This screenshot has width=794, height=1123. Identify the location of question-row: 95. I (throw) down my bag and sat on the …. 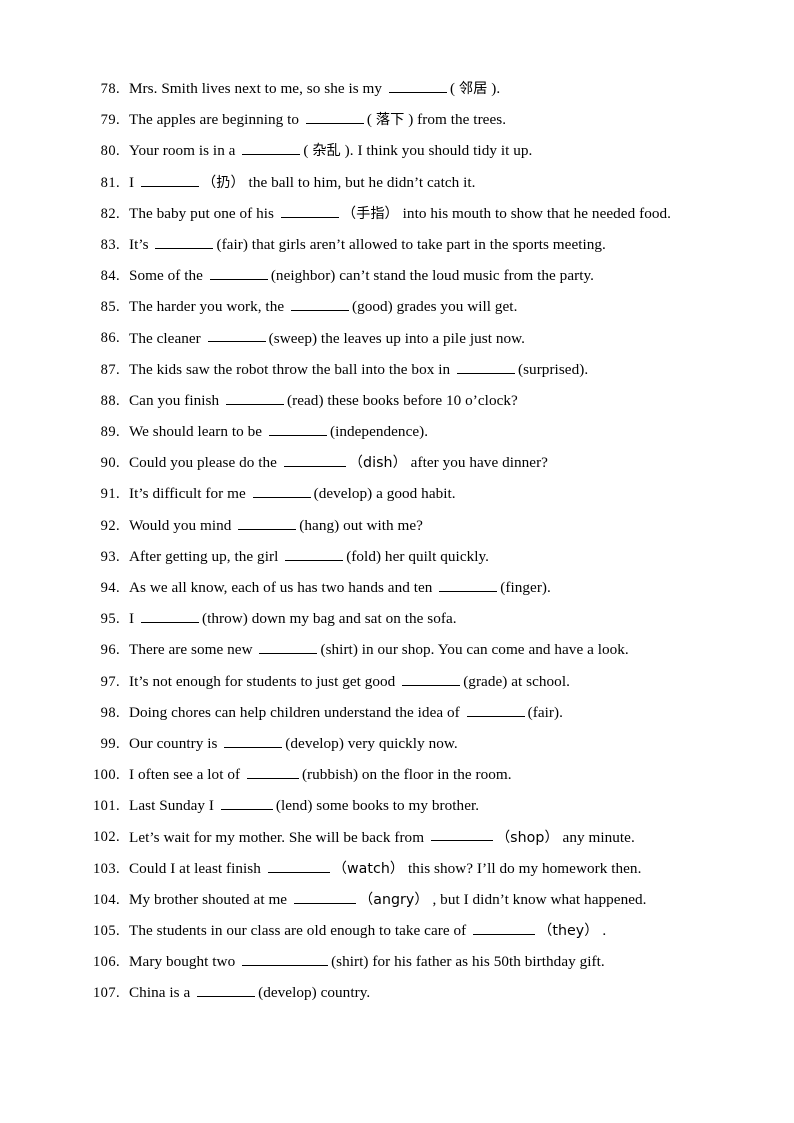
(397, 623).